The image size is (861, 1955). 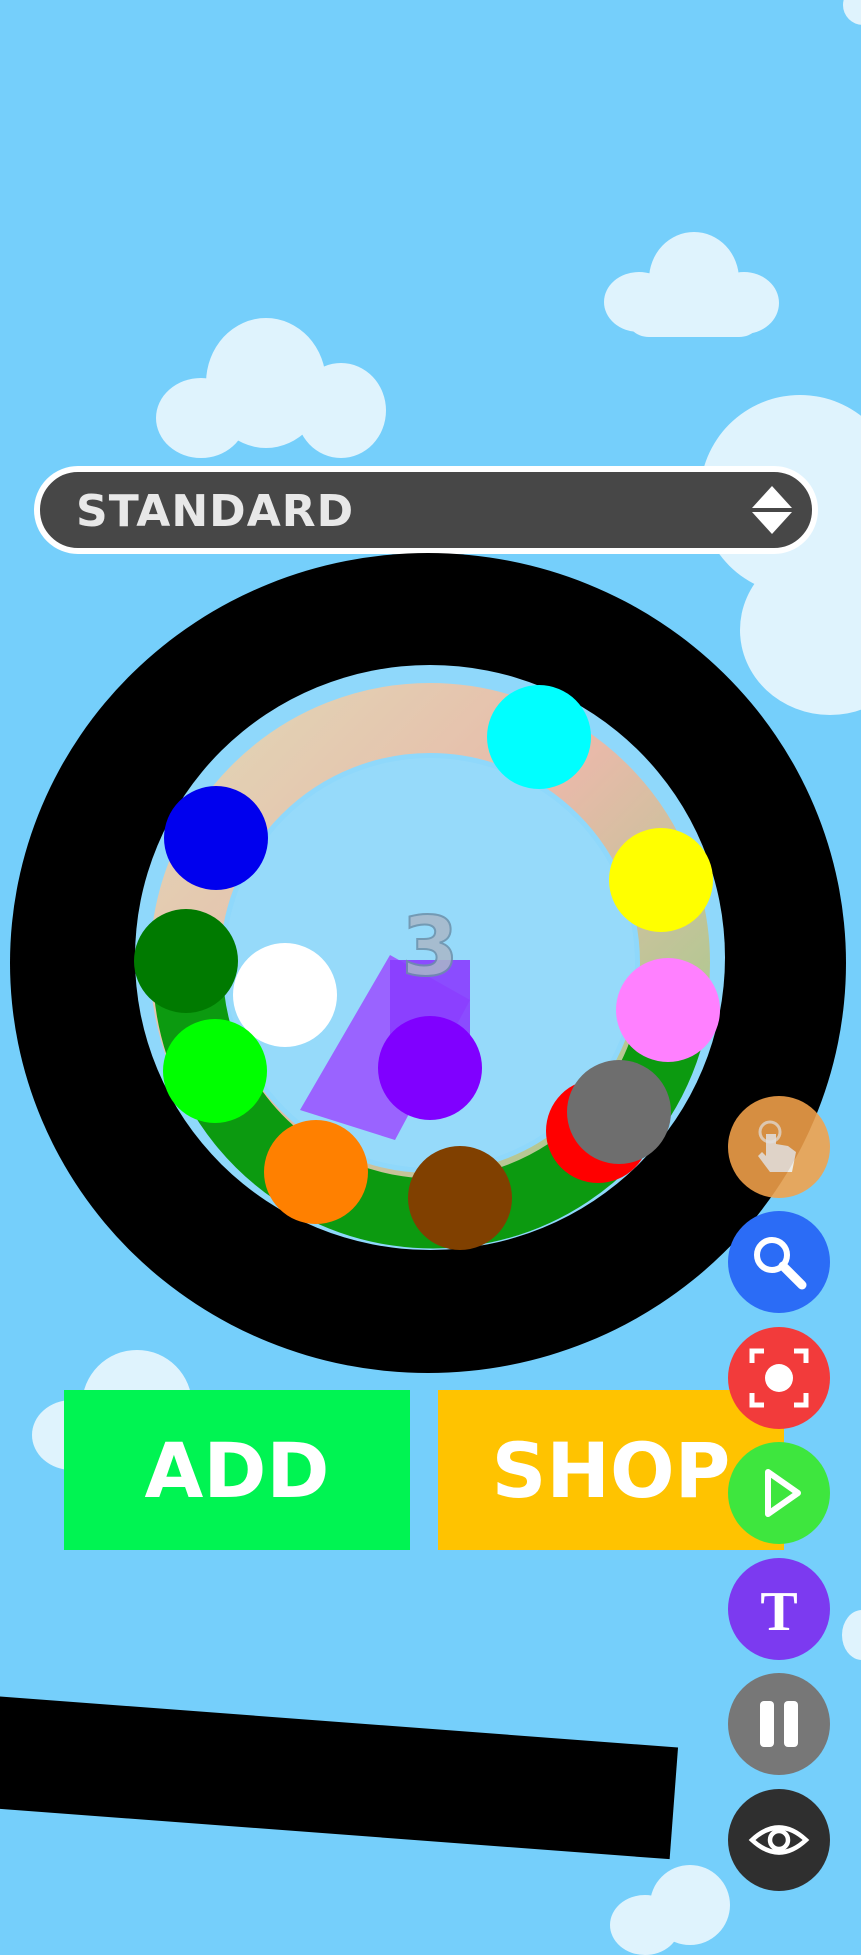 I want to click on ball-green, so click(x=215, y=1071).